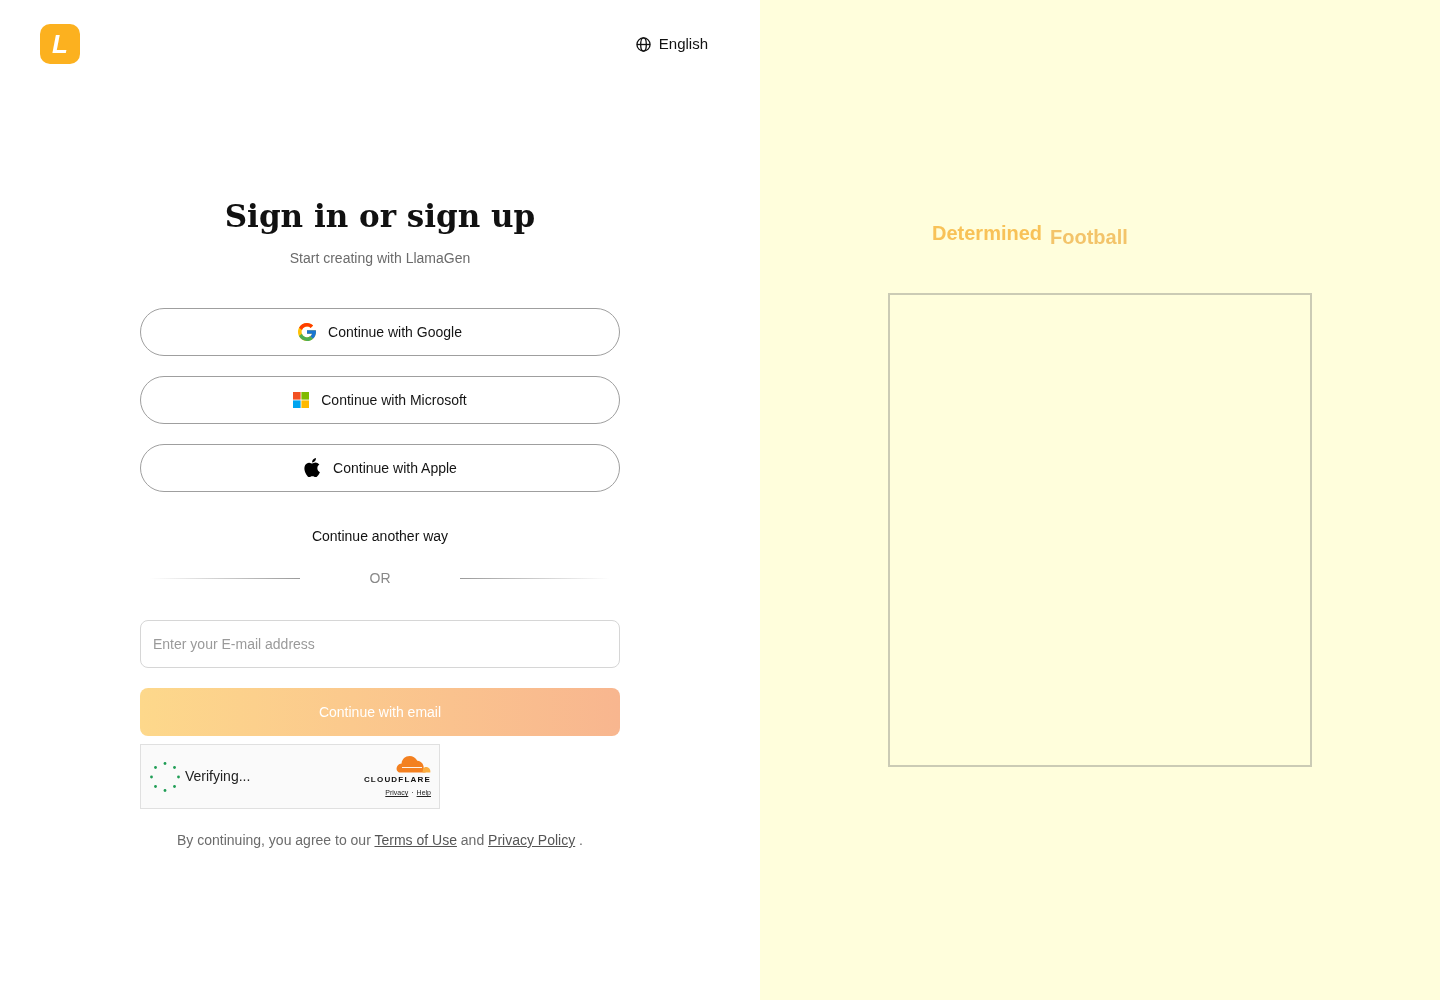 The width and height of the screenshot is (1440, 1000). I want to click on spinner-icon, so click(165, 776).